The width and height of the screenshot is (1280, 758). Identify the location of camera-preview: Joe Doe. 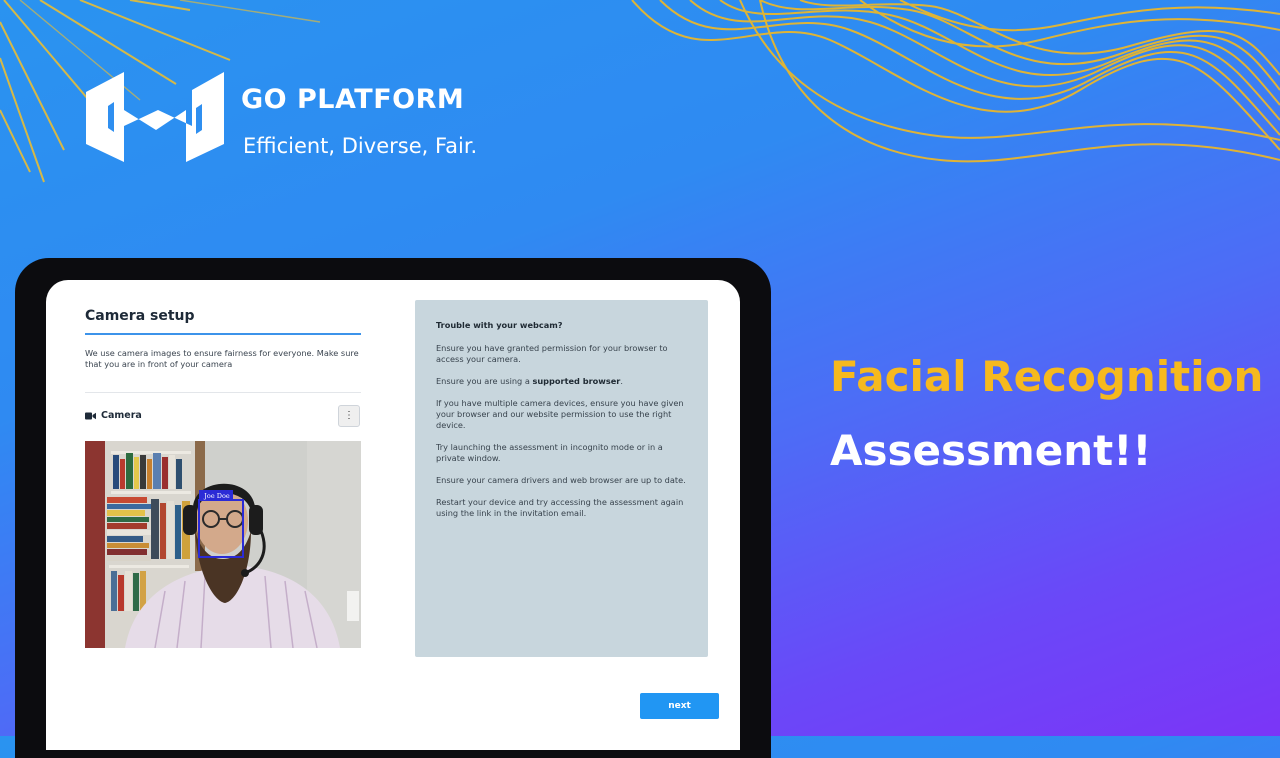
(223, 544).